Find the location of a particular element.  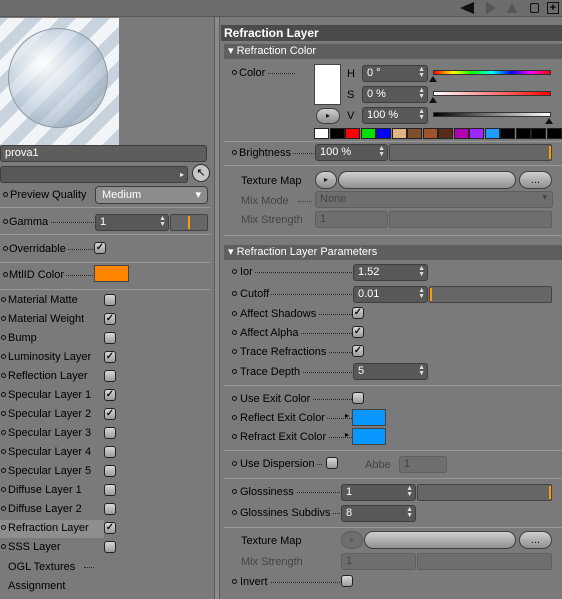

hue-slider-handle-icon is located at coordinates (433, 79).